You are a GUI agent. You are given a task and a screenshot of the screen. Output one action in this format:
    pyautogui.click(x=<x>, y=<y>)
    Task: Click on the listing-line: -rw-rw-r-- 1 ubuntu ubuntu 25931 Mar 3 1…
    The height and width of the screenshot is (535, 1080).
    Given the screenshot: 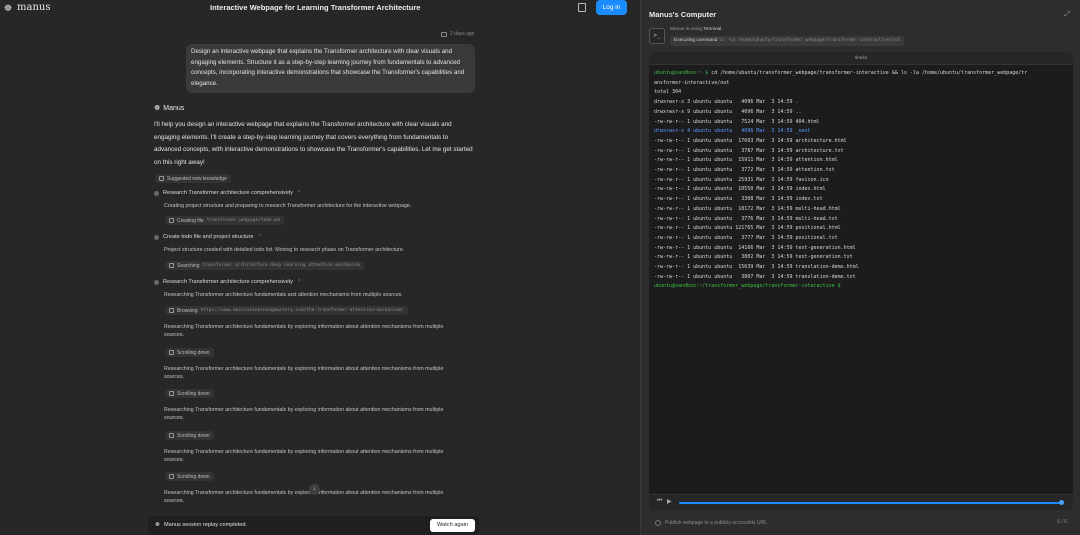 What is the action you would take?
    pyautogui.click(x=741, y=179)
    